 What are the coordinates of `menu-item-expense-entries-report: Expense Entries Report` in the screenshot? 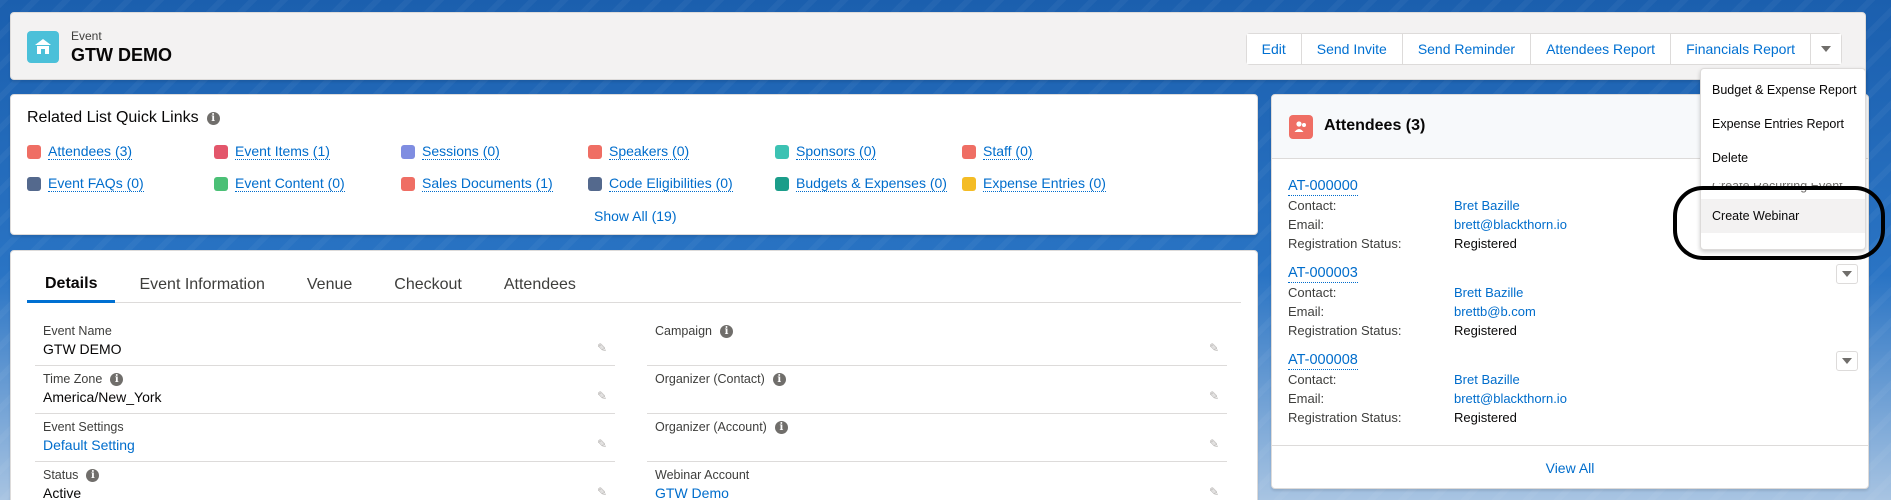 It's located at (1783, 124).